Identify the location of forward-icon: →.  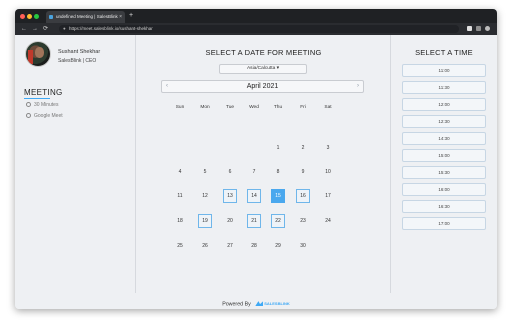
(35, 29).